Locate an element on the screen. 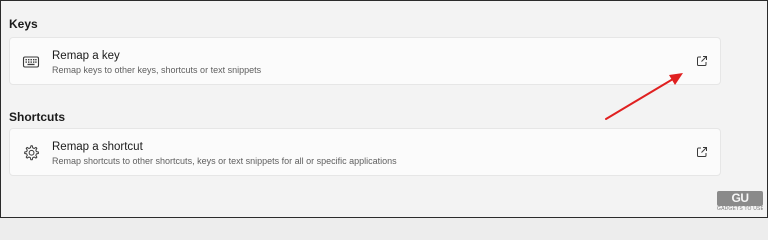  remap-shortcut-title: Remap a shortcut is located at coordinates (97, 147).